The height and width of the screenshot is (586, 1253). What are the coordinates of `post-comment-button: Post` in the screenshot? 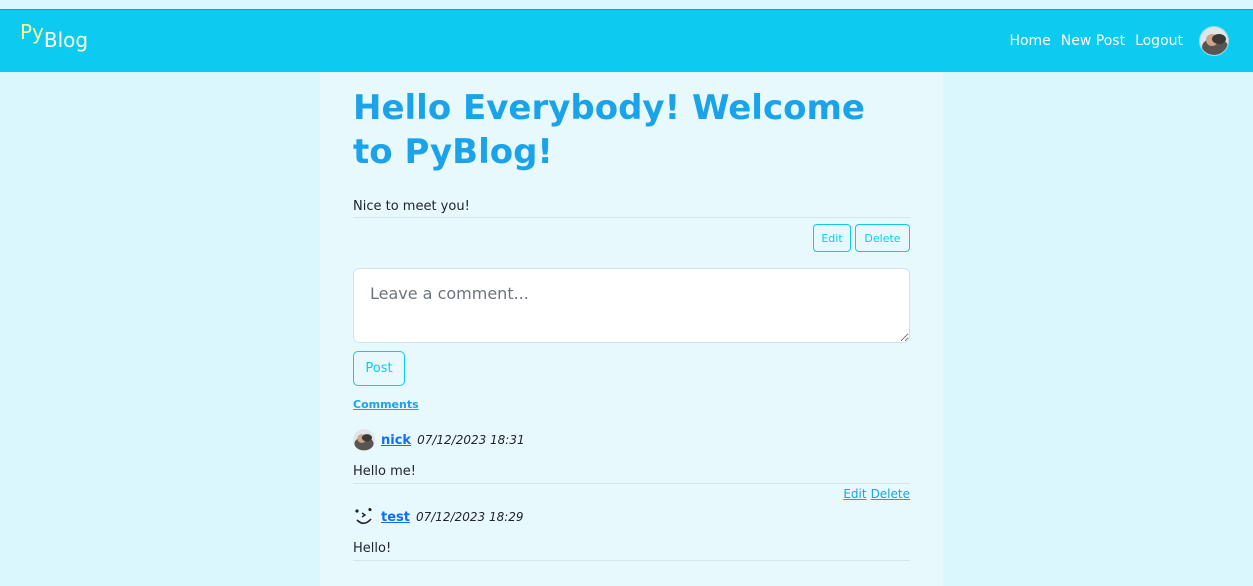 It's located at (379, 368).